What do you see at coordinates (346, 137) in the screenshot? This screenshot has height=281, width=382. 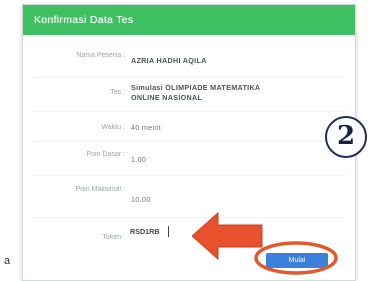 I see `step-number-badge: 2` at bounding box center [346, 137].